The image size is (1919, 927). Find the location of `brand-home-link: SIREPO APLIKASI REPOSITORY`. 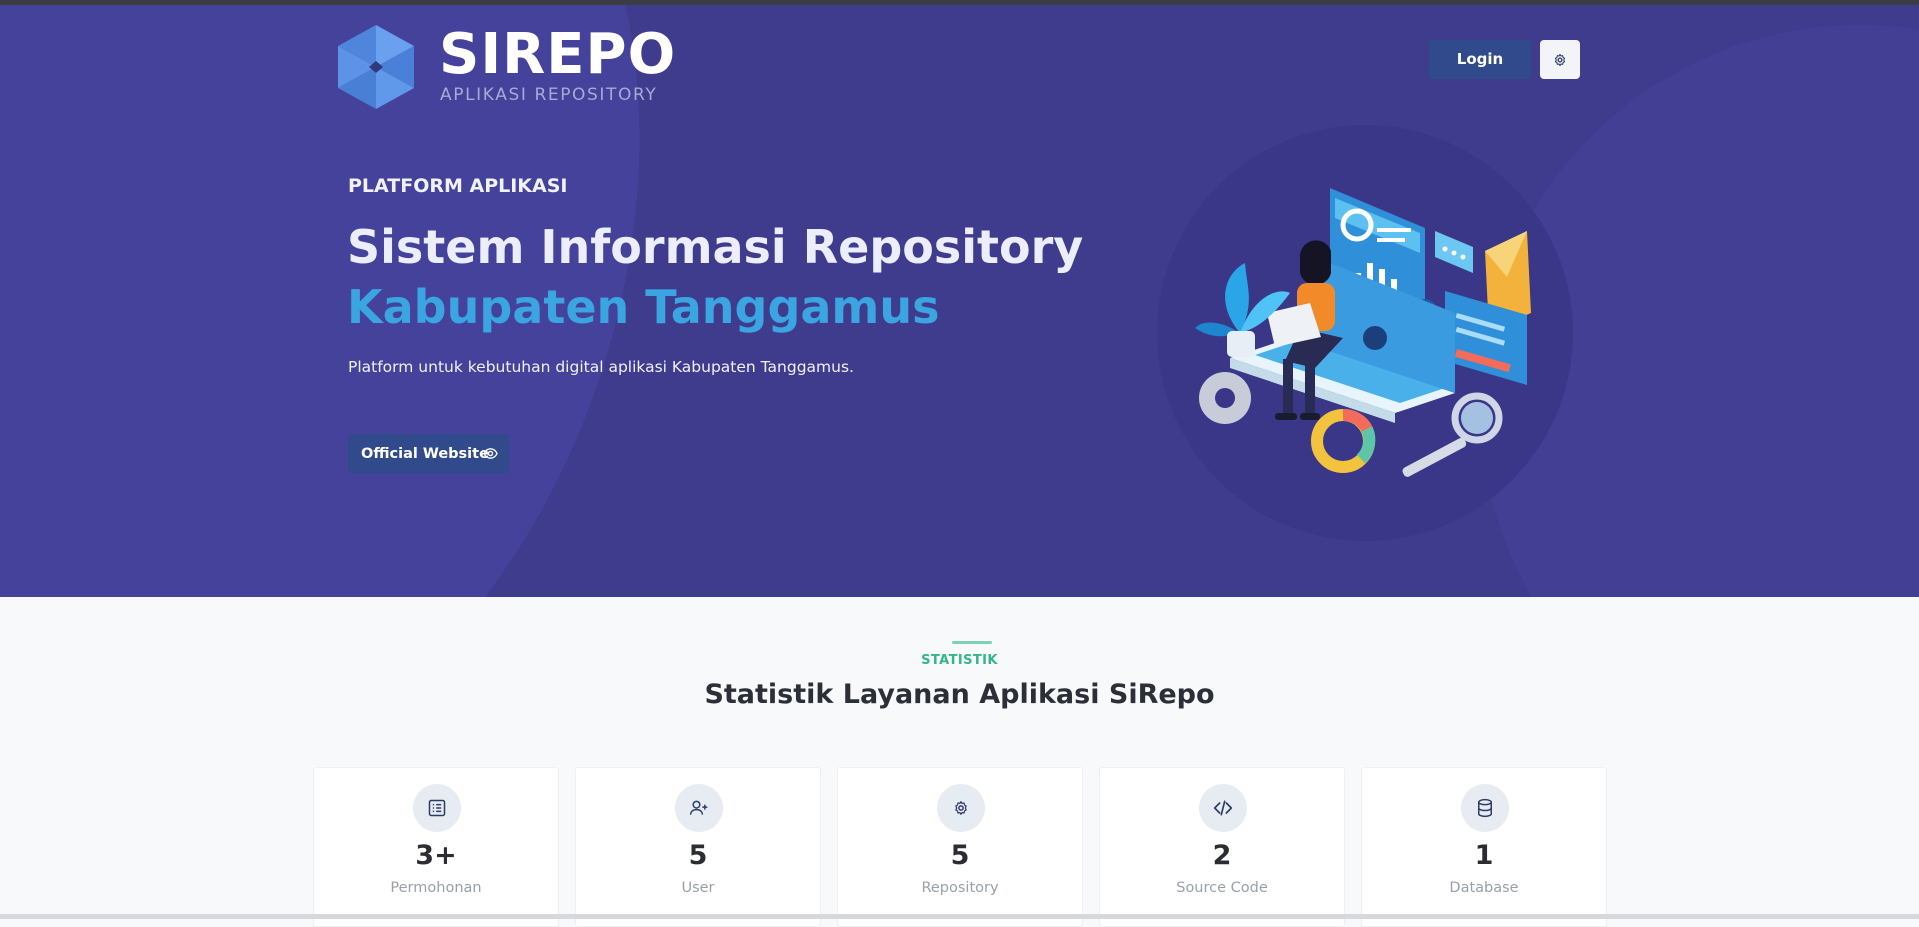

brand-home-link: SIREPO APLIKASI REPOSITORY is located at coordinates (508, 68).